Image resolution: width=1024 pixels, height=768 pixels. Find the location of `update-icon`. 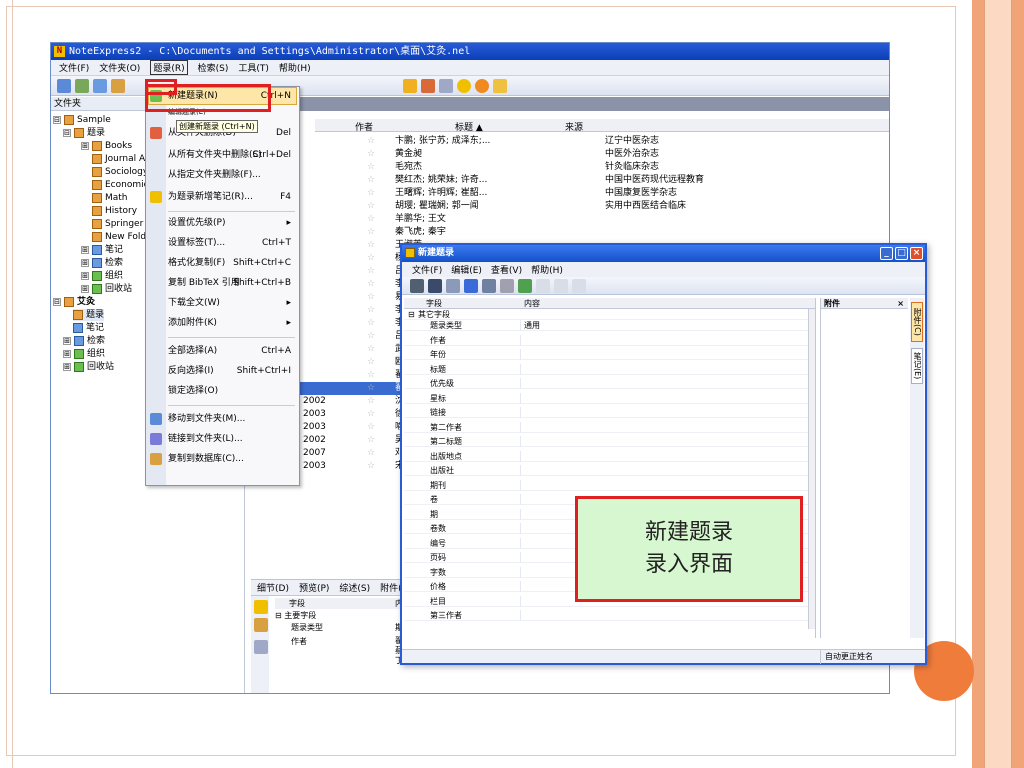

update-icon is located at coordinates (482, 85).